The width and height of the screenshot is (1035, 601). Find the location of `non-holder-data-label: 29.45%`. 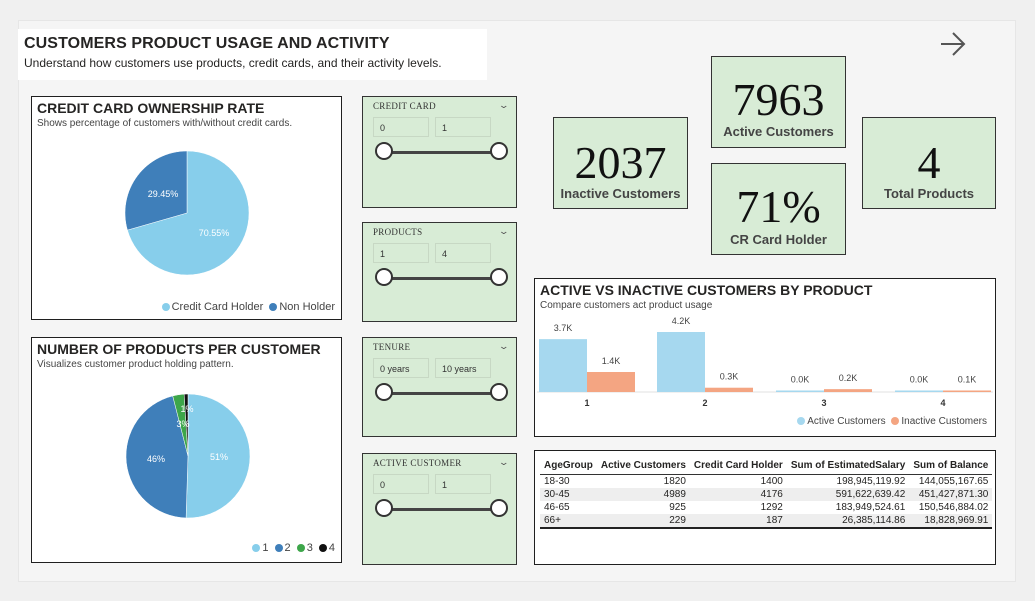

non-holder-data-label: 29.45% is located at coordinates (163, 194).